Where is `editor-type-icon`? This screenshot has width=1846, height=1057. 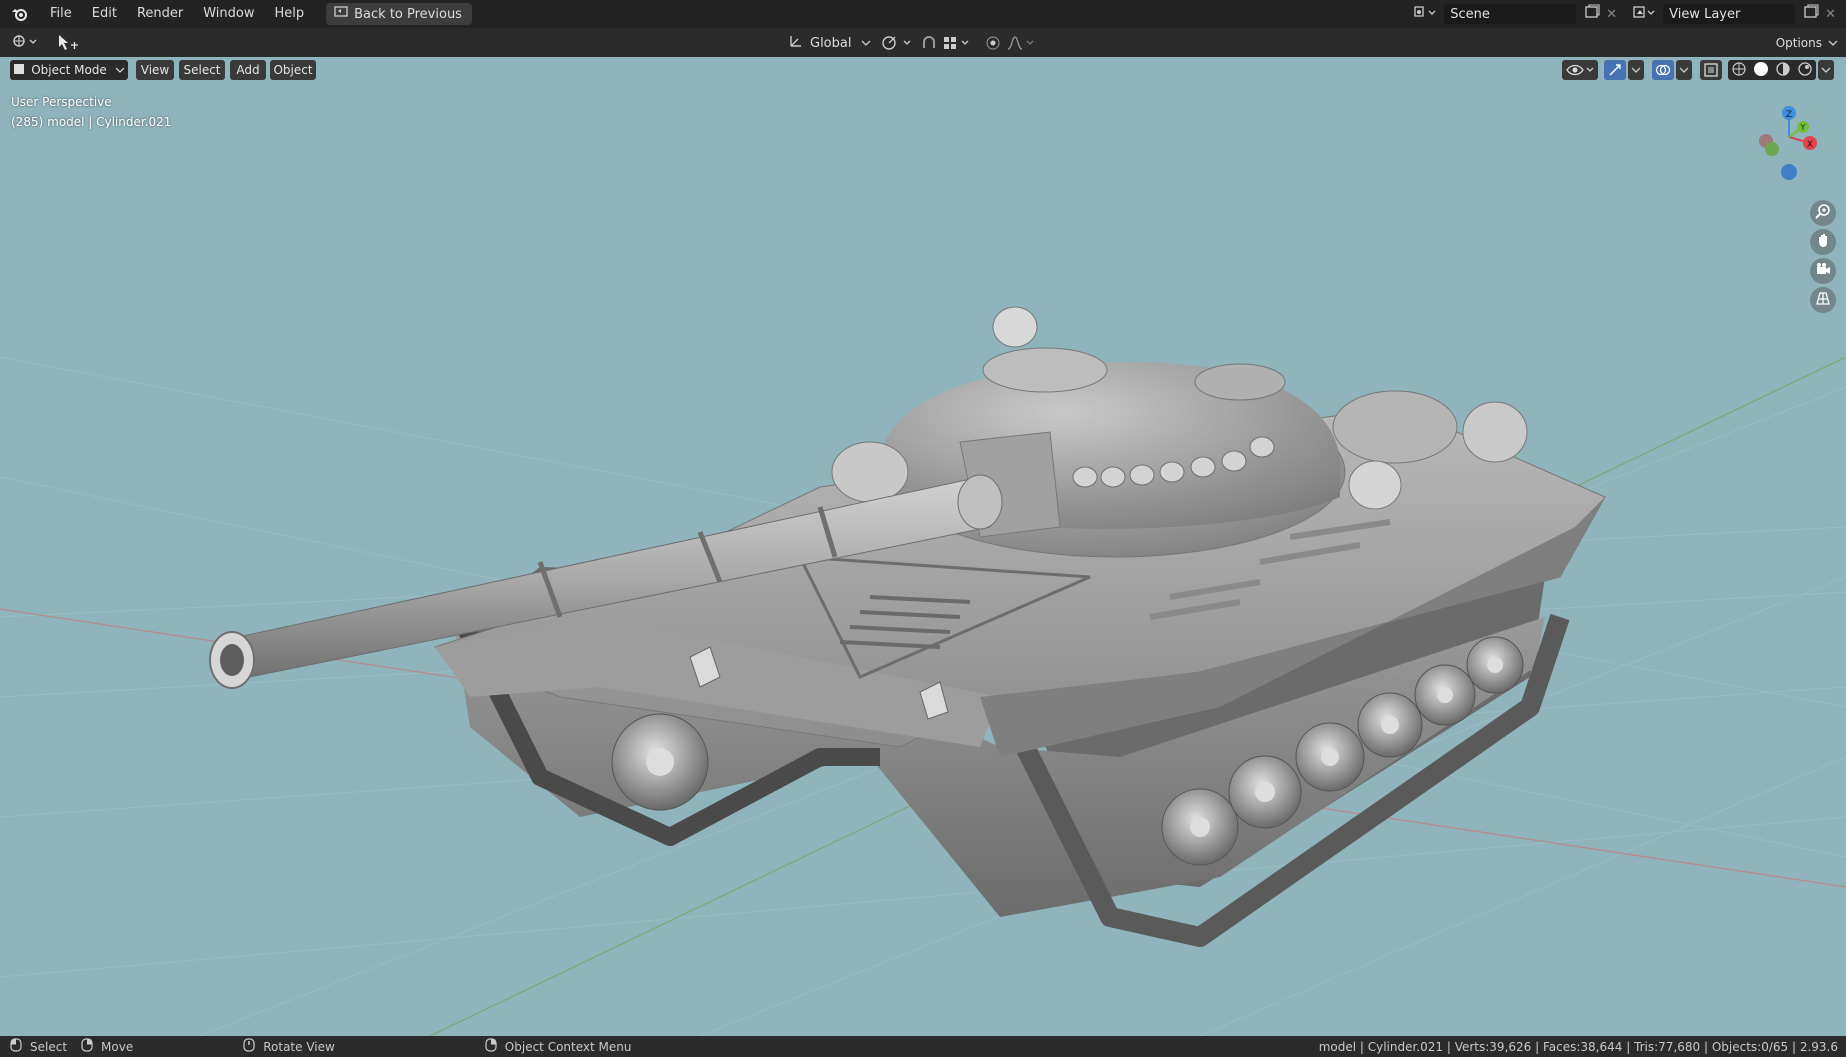
editor-type-icon is located at coordinates (25, 43).